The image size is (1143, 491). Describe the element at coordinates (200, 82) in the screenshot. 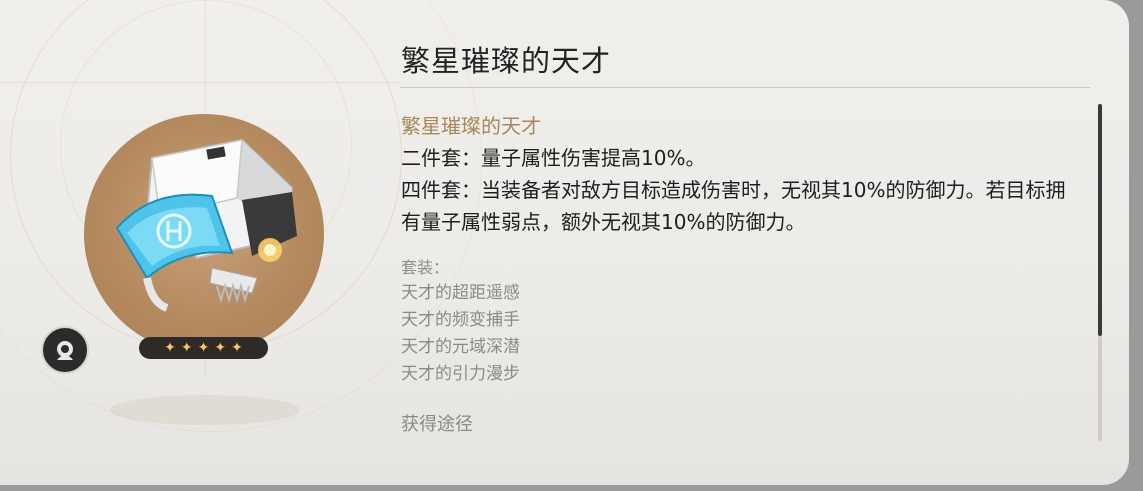

I see `decor-line` at that location.